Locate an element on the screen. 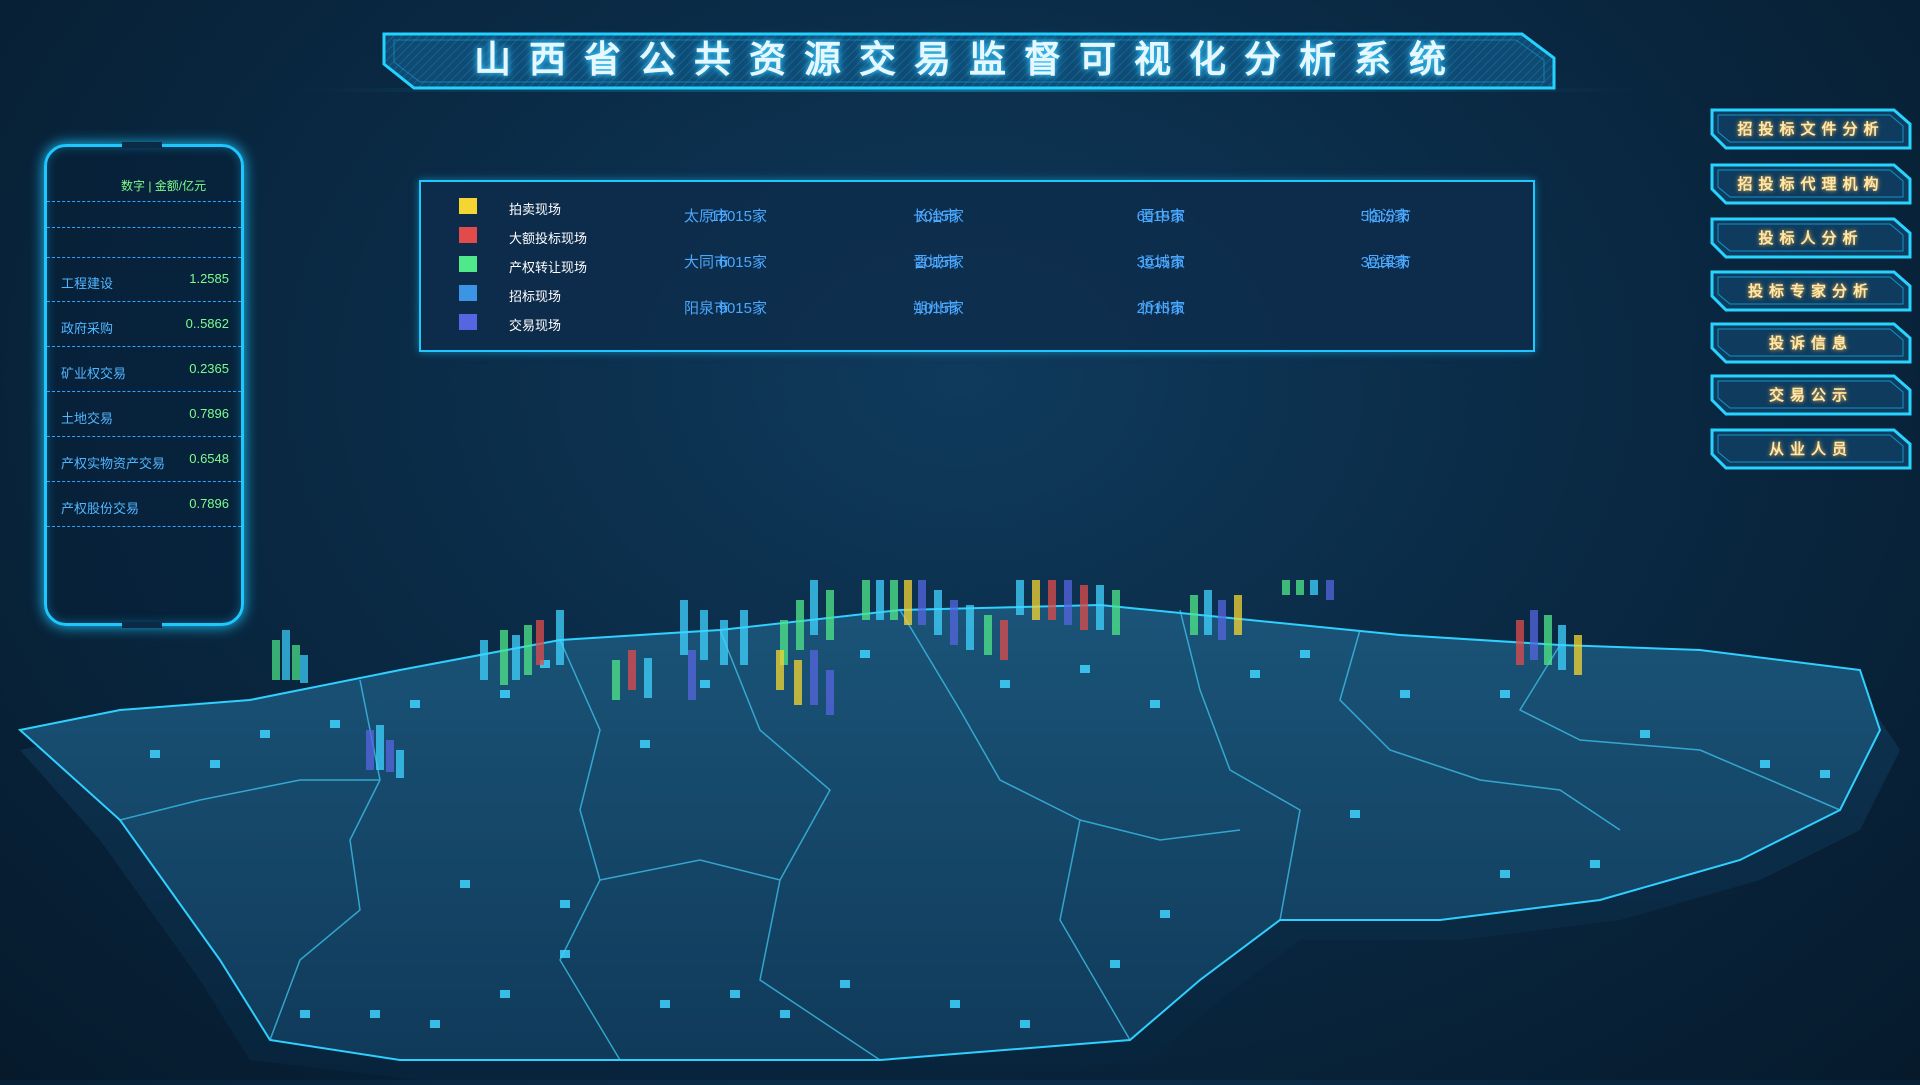  nav-button-practitioners: 从业人员 is located at coordinates (1811, 449).